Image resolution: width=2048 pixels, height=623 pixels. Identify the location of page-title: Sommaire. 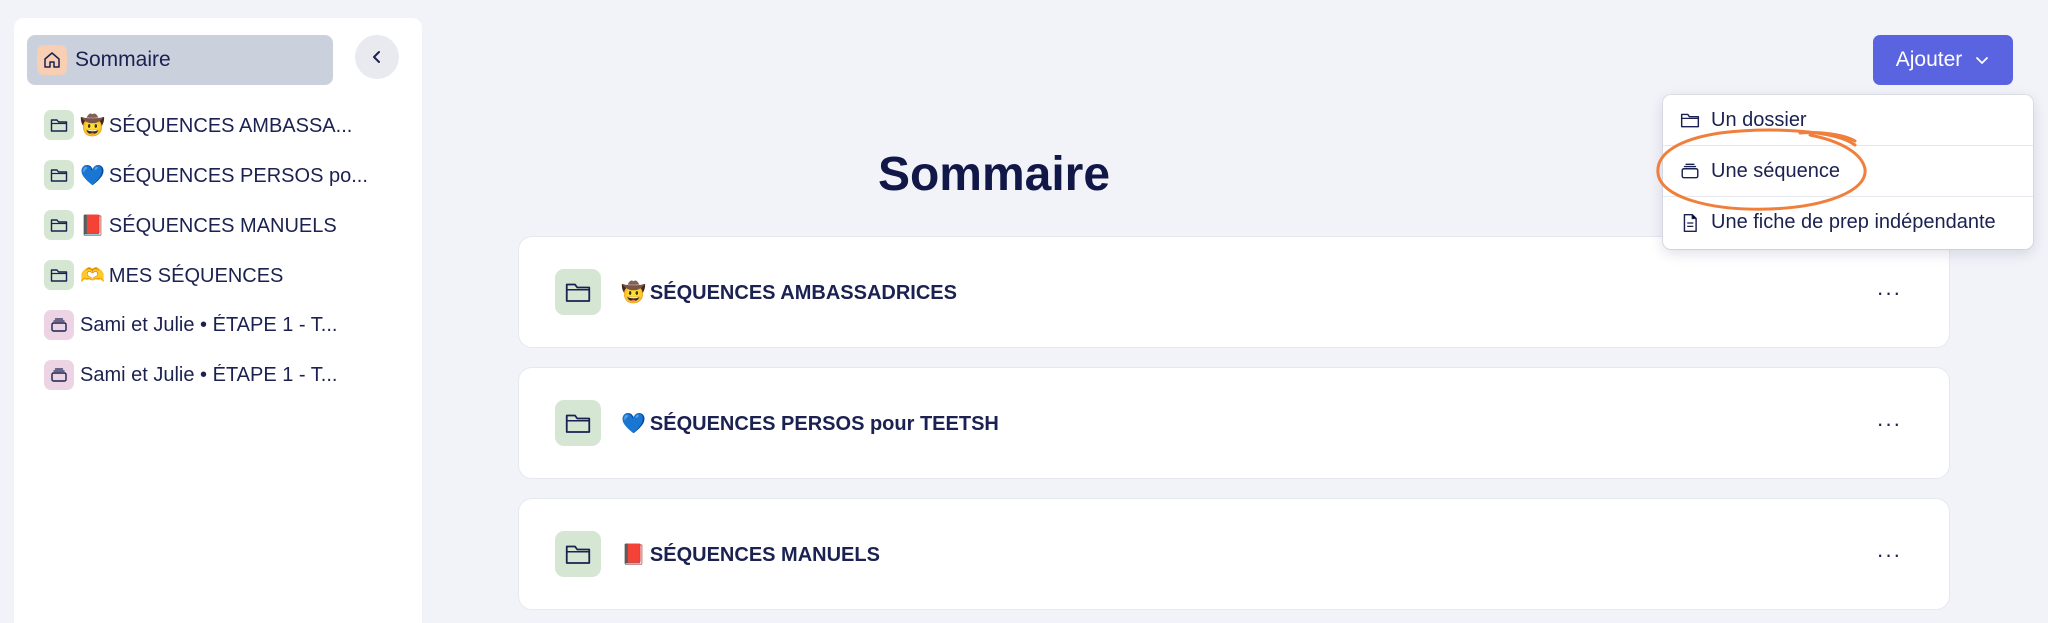
(994, 174).